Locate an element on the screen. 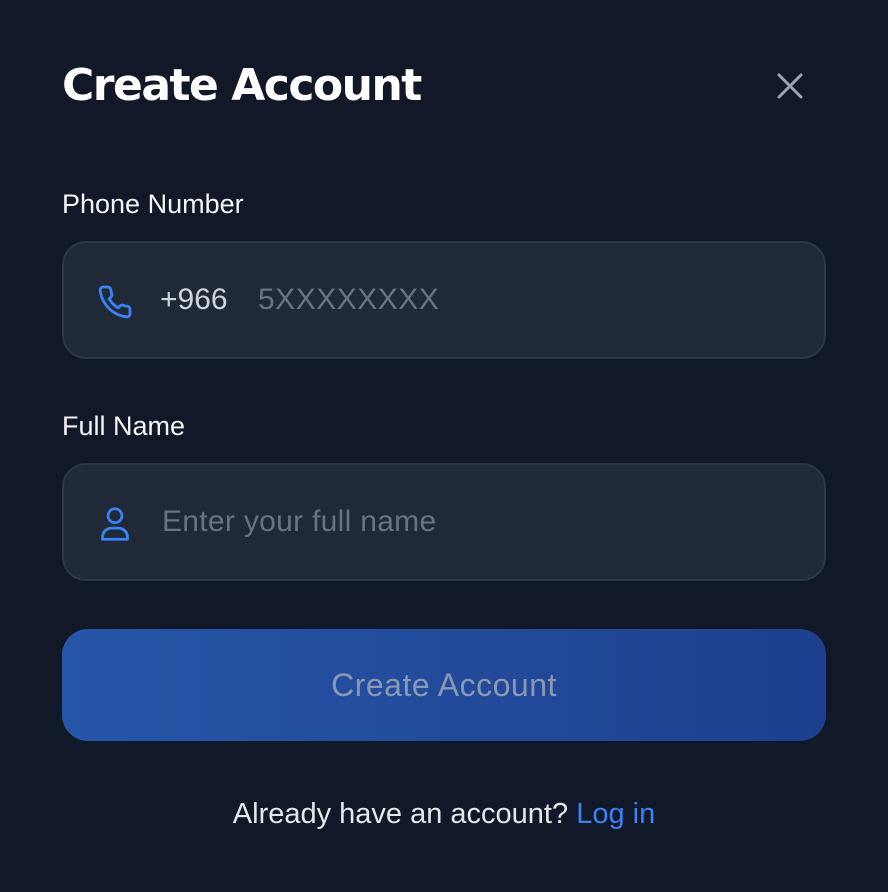  login-link: Log in is located at coordinates (615, 814).